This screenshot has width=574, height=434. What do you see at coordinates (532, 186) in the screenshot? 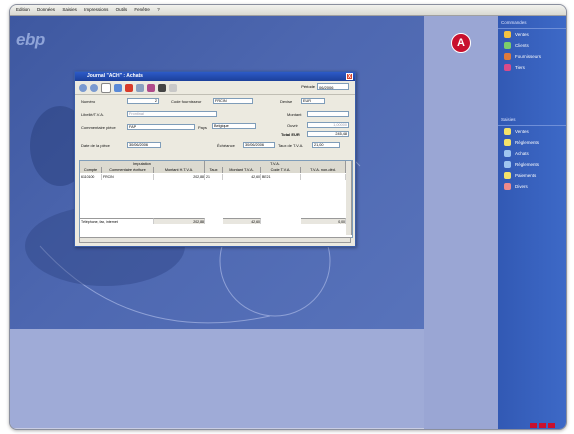
I see `side-item-saisie-divers: Divers` at bounding box center [532, 186].